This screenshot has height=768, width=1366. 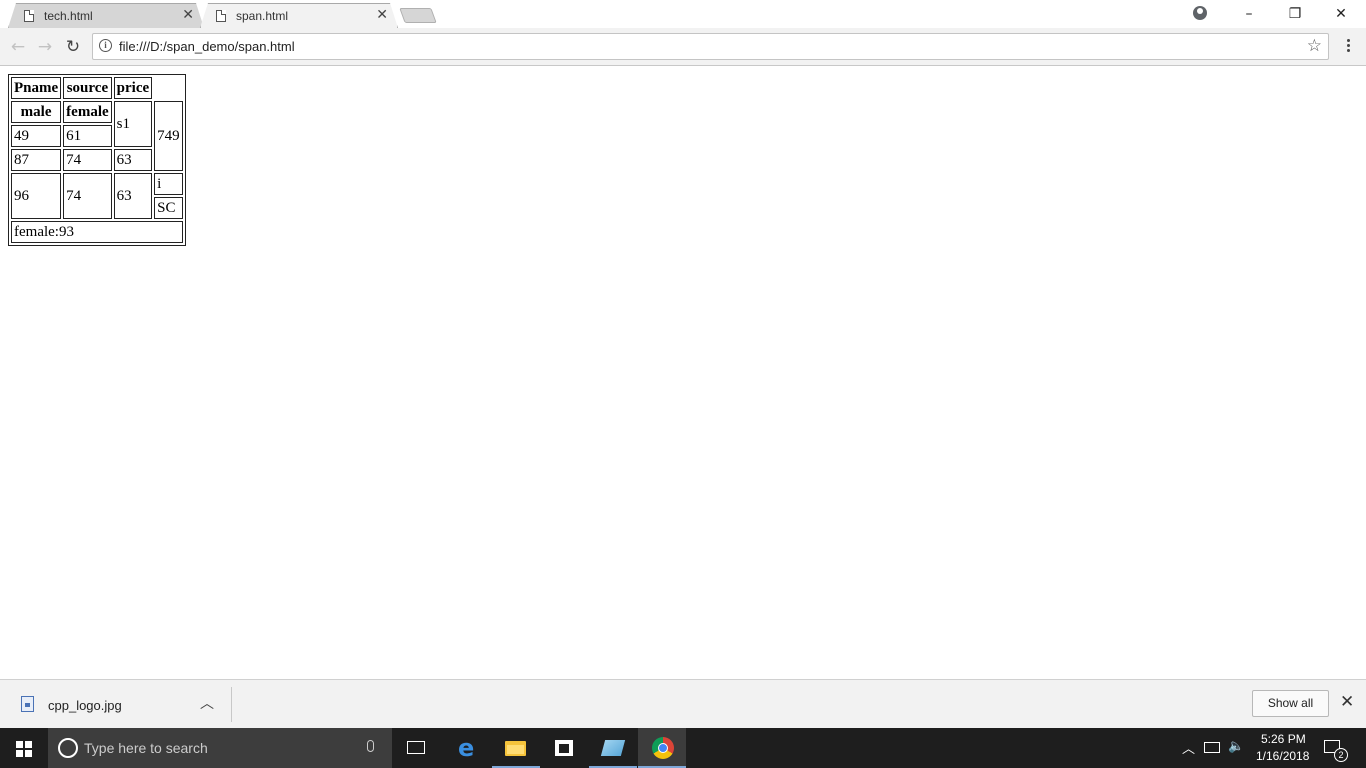 I want to click on menu-icon, so click(x=1348, y=47).